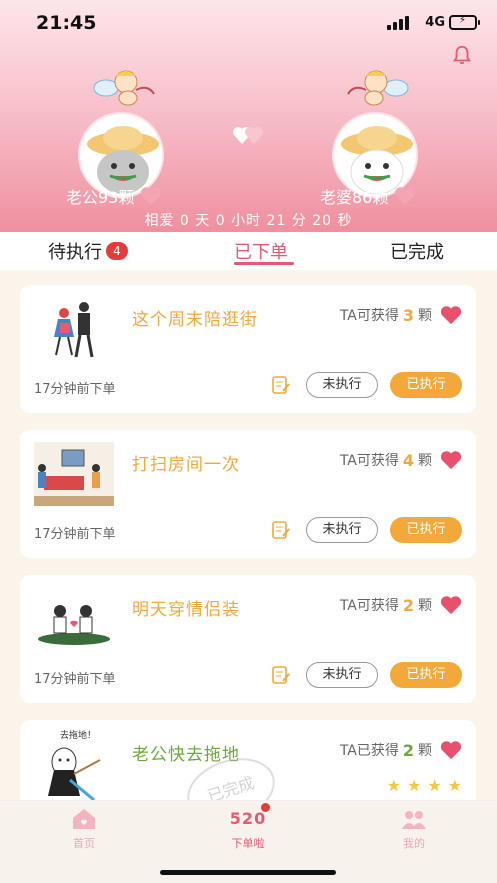 This screenshot has height=883, width=497. I want to click on tab-pending: 待执行 4, so click(88, 251).